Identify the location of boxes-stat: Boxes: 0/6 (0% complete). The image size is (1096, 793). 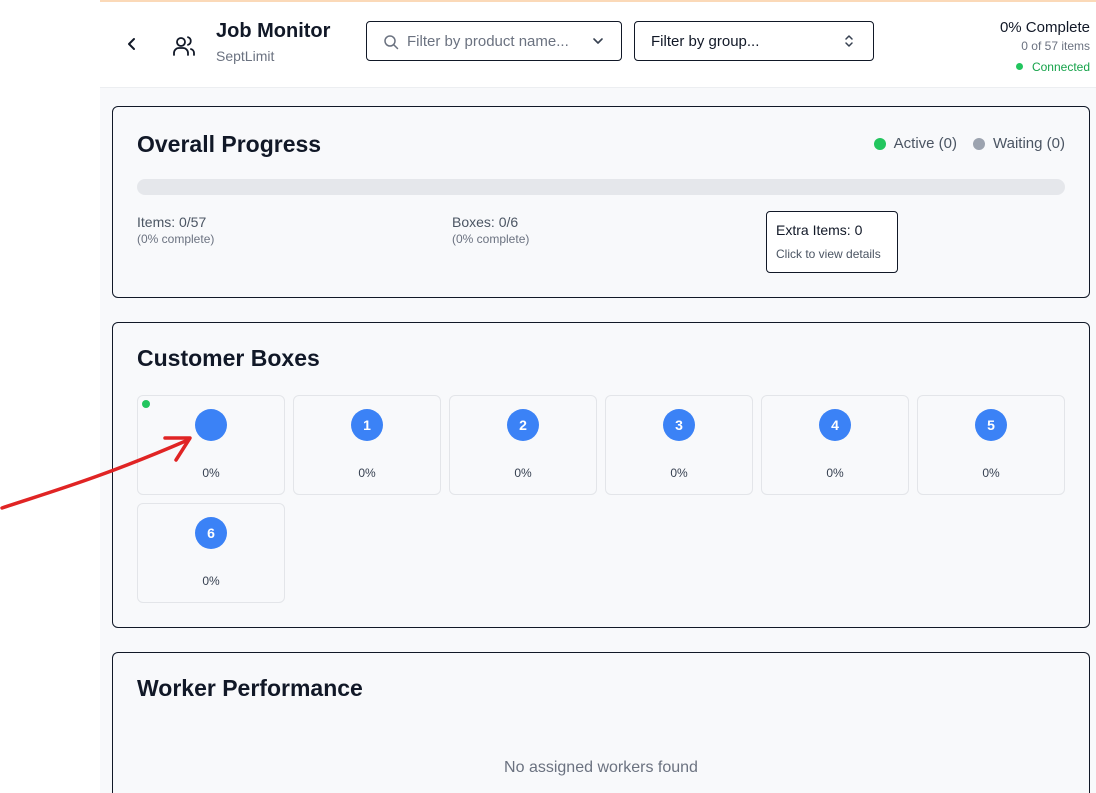
(490, 230).